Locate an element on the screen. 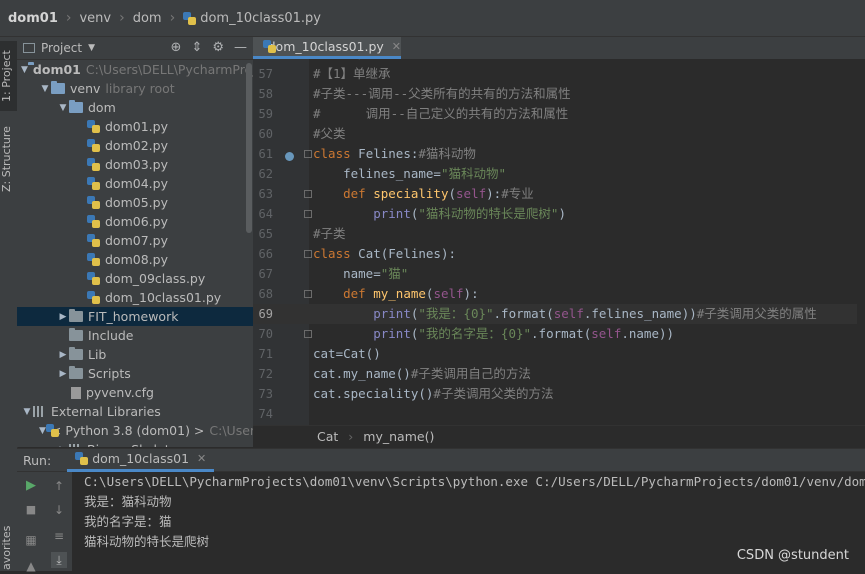 Image resolution: width=865 pixels, height=574 pixels. arrow-down-icon: ↓ is located at coordinates (59, 510).